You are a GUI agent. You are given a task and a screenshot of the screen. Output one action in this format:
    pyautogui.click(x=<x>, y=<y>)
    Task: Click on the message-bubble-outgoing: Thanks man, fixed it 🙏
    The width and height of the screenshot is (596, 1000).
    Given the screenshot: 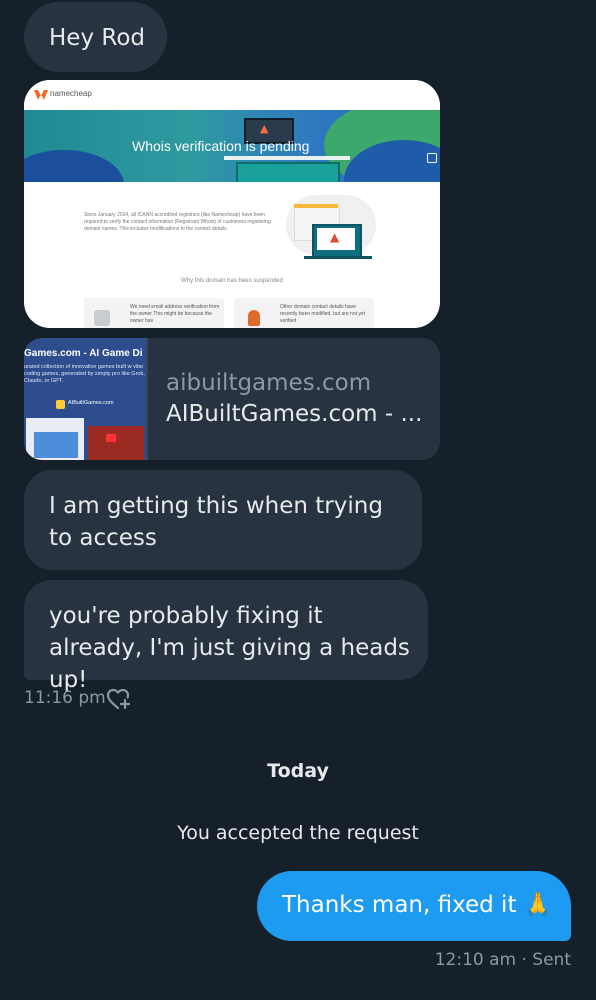 What is the action you would take?
    pyautogui.click(x=414, y=906)
    